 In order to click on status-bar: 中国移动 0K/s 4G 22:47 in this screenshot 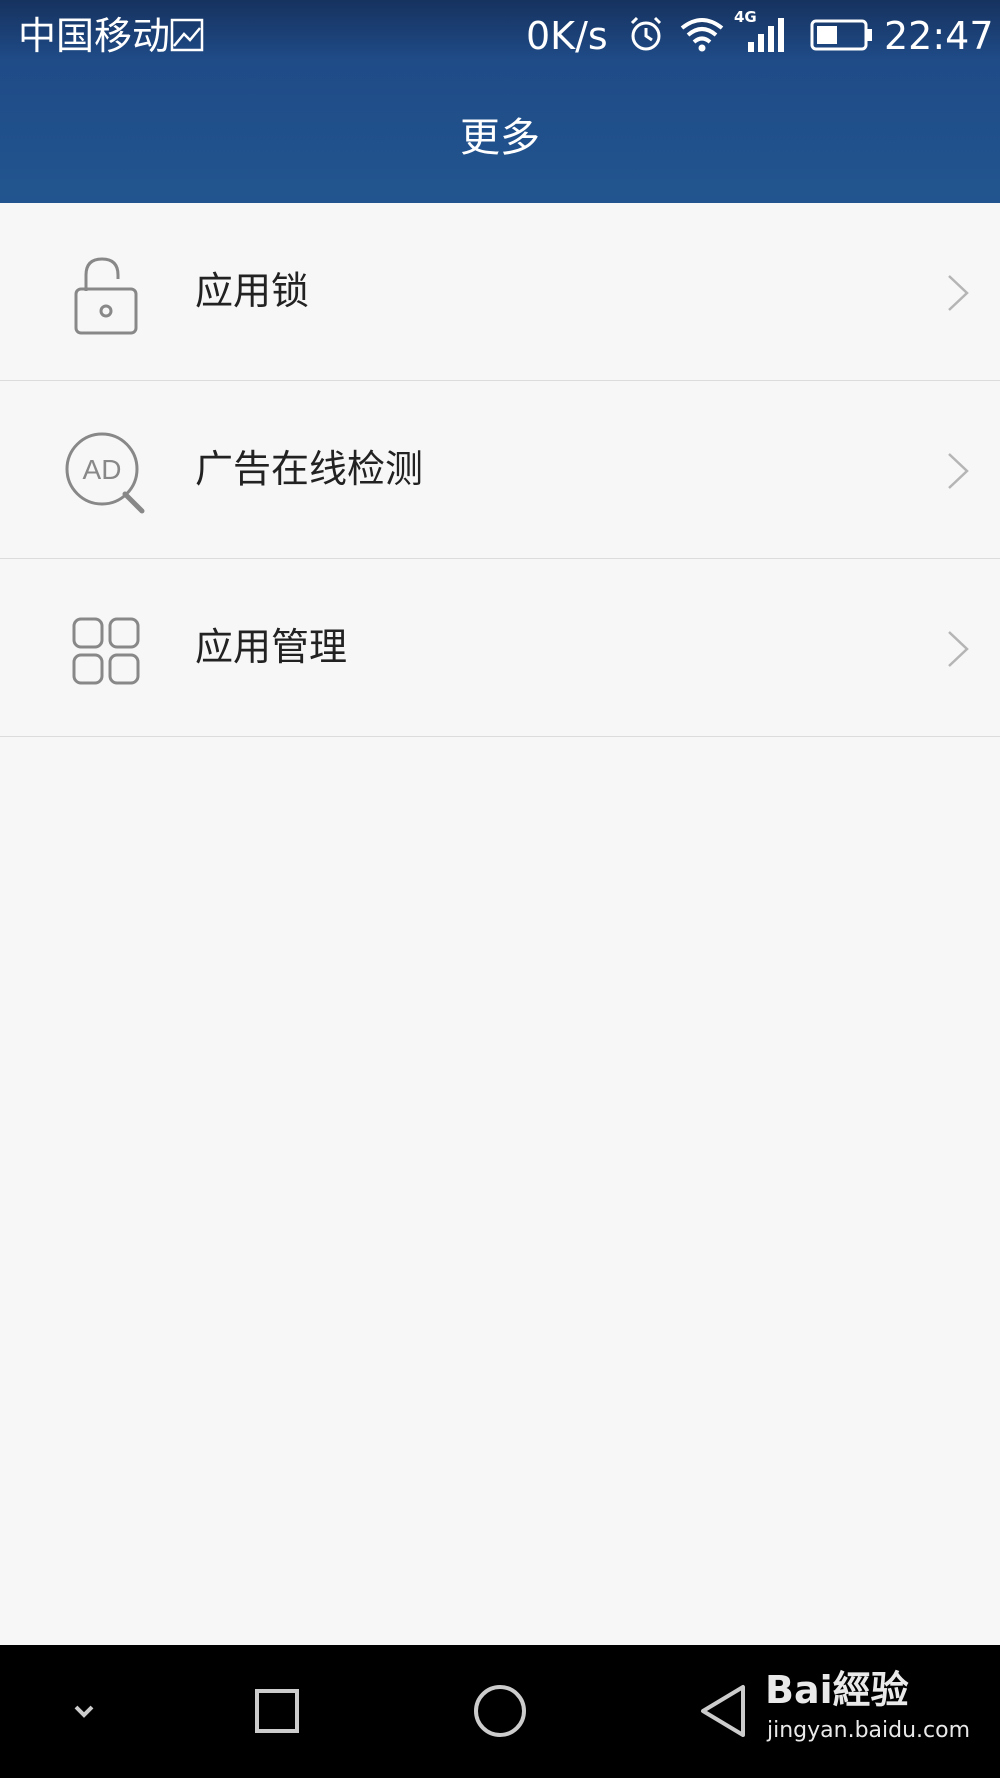, I will do `click(500, 36)`.